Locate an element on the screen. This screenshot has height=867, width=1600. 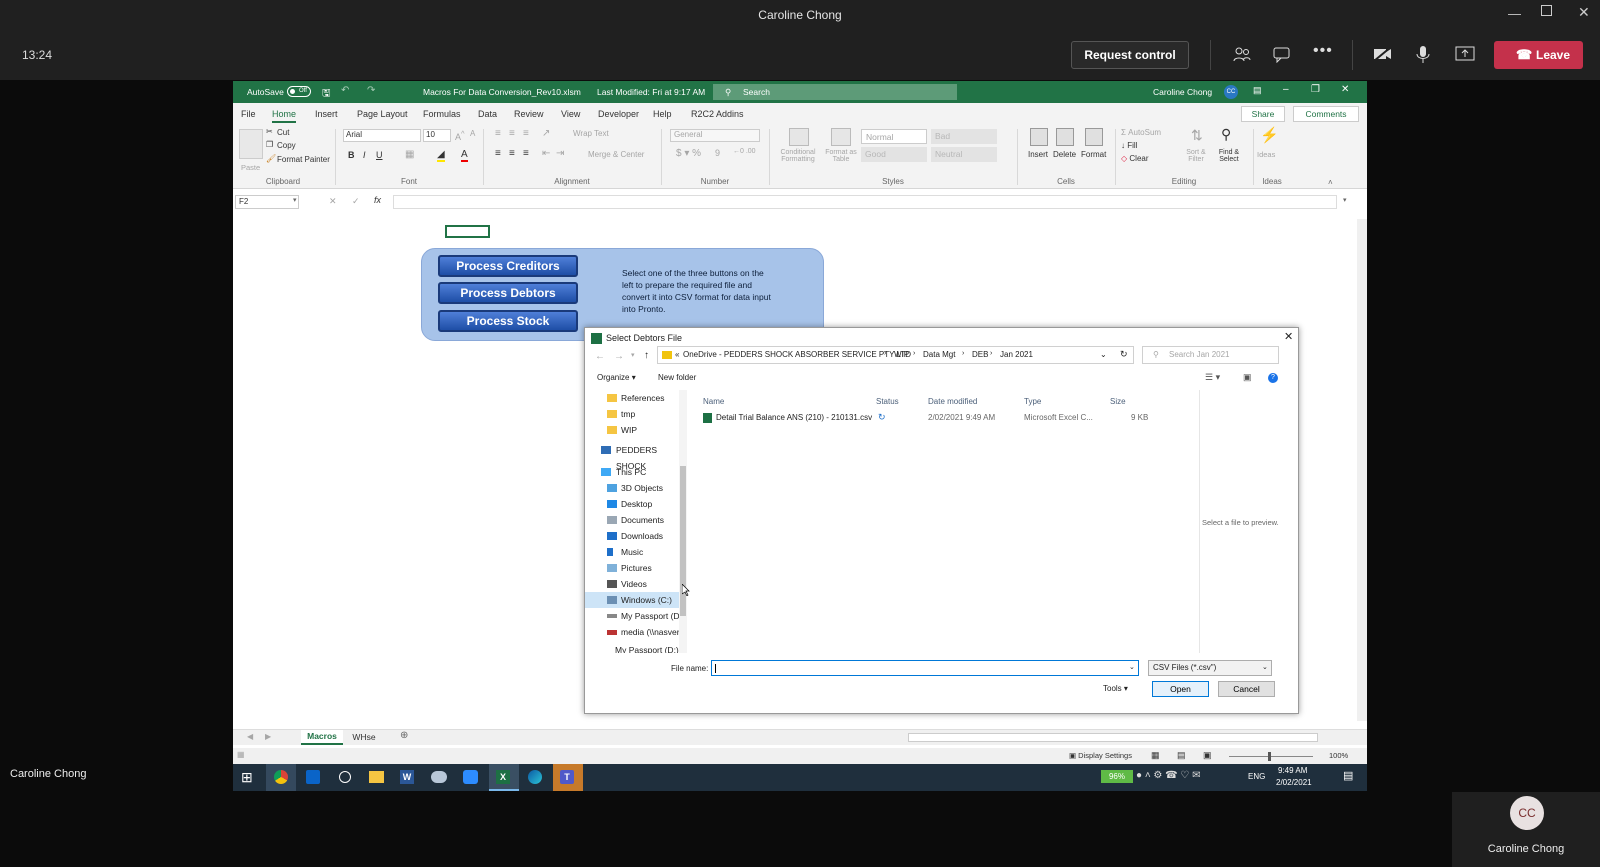
sort-filter-button: Sort & Filter is located at coordinates (1196, 156).